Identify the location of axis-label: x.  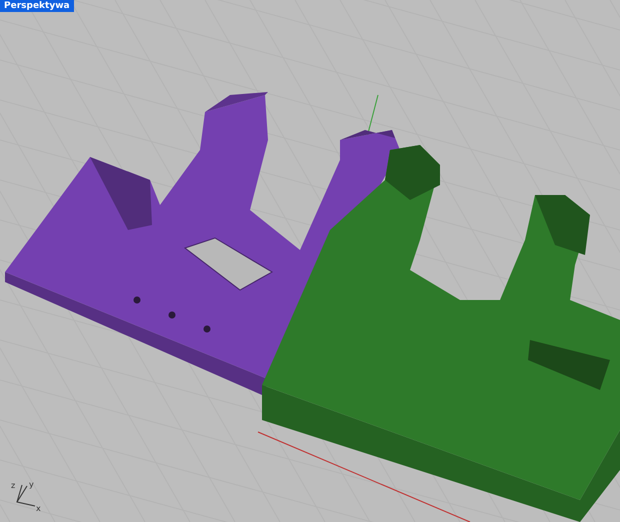
(38, 508).